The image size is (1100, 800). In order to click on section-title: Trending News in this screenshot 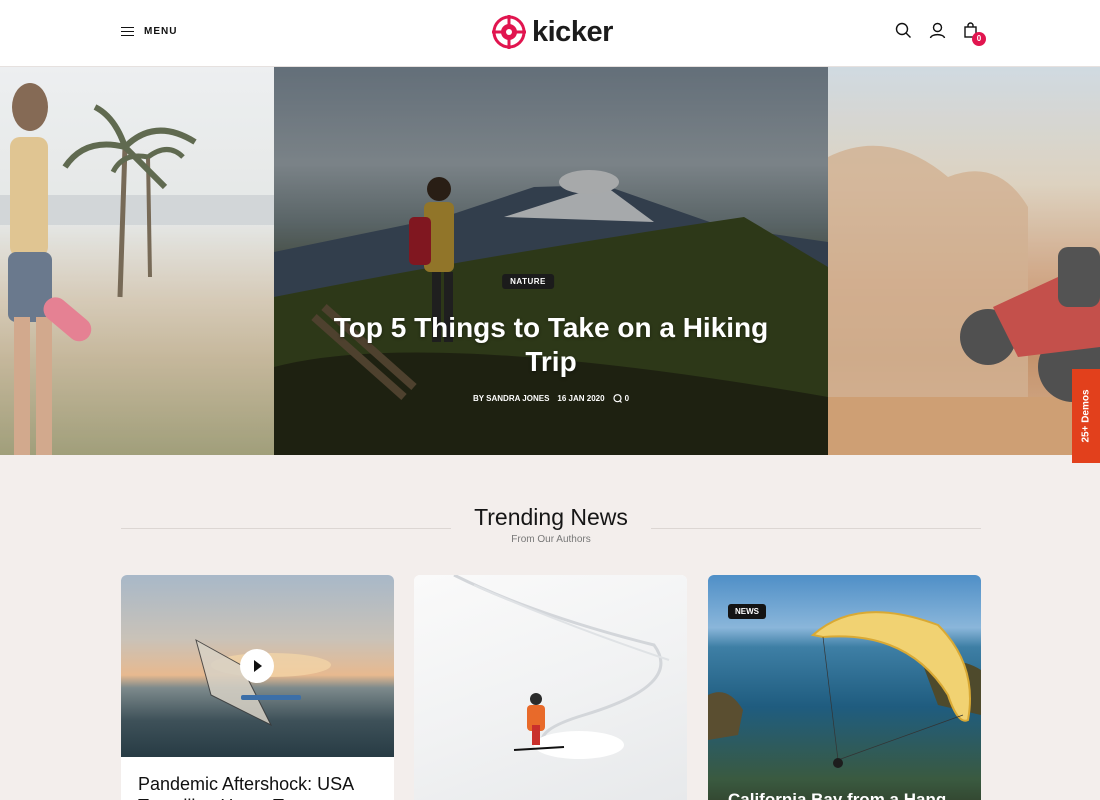, I will do `click(551, 517)`.